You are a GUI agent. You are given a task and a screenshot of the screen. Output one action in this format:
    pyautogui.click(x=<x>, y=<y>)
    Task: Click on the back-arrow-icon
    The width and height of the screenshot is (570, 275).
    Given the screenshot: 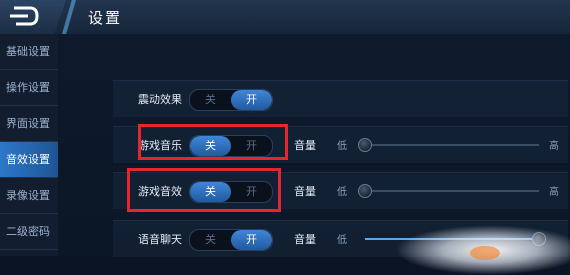 What is the action you would take?
    pyautogui.click(x=24, y=16)
    